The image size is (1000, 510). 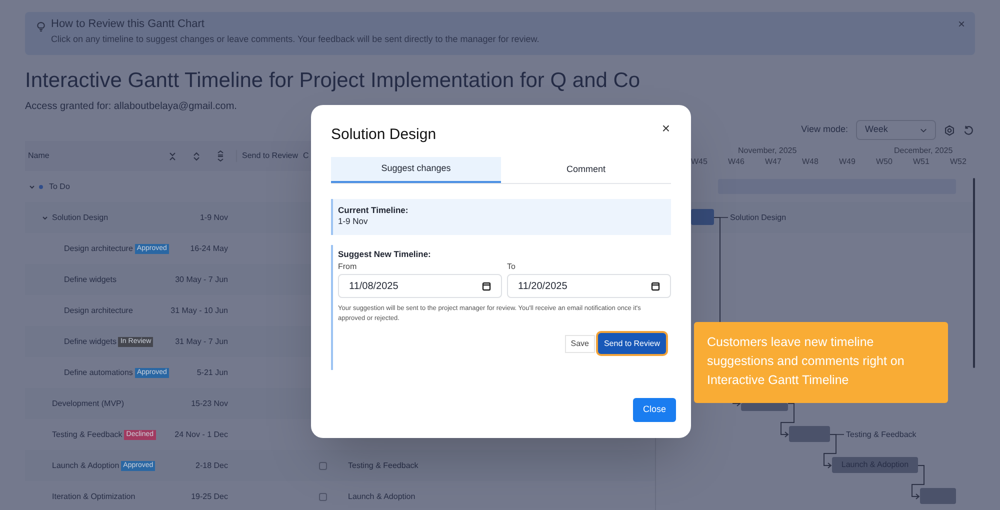 What do you see at coordinates (382, 496) in the screenshot?
I see `dependency-text: Launch & Adoption` at bounding box center [382, 496].